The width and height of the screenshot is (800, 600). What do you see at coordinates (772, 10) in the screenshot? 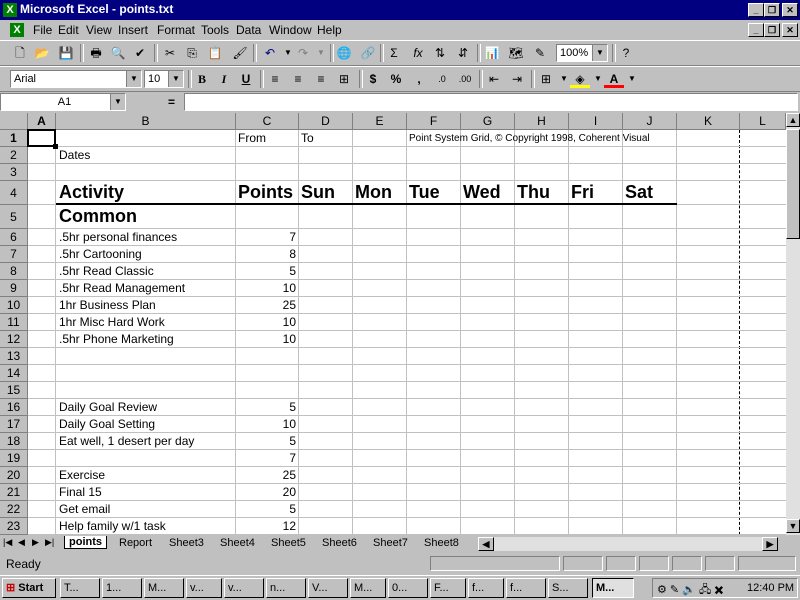
I see `restore-button: ❐` at bounding box center [772, 10].